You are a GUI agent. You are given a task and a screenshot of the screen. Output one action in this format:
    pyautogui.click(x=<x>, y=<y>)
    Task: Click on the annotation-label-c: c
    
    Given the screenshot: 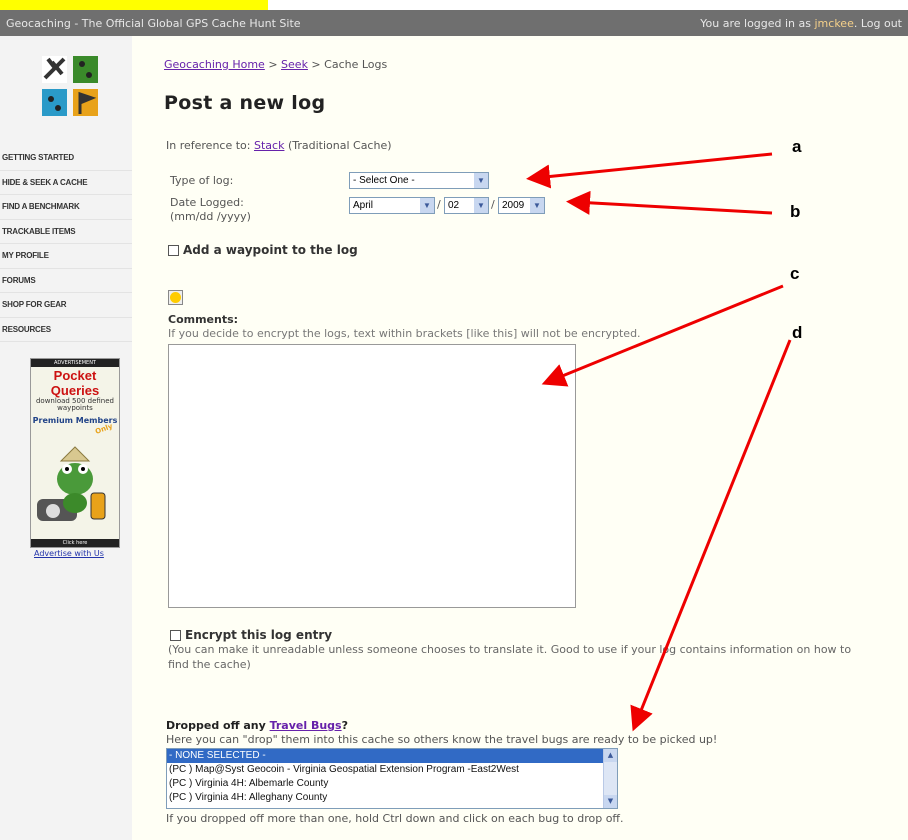 What is the action you would take?
    pyautogui.click(x=795, y=273)
    